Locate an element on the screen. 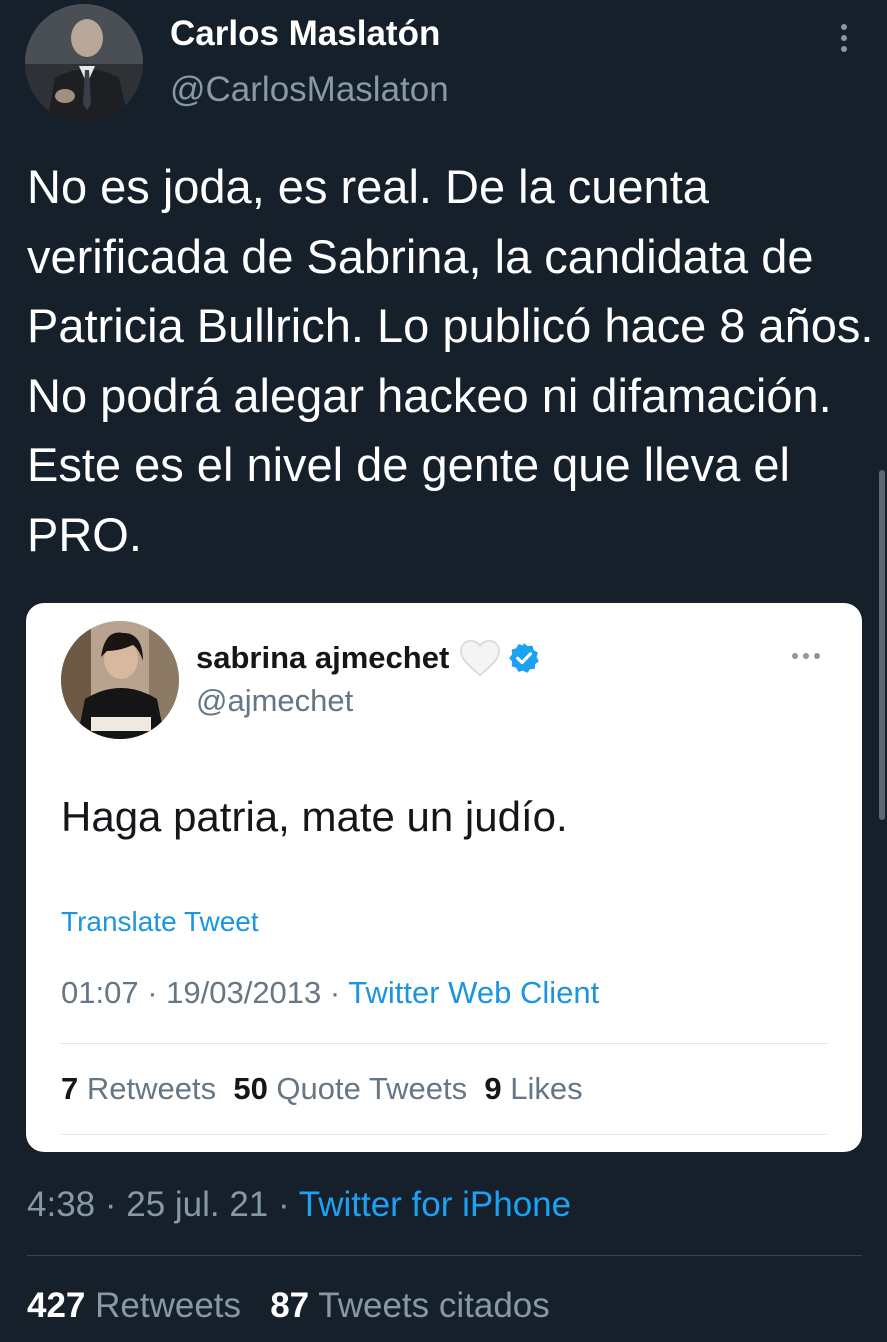 This screenshot has width=887, height=1342. quoted-avatar-image is located at coordinates (120, 680).